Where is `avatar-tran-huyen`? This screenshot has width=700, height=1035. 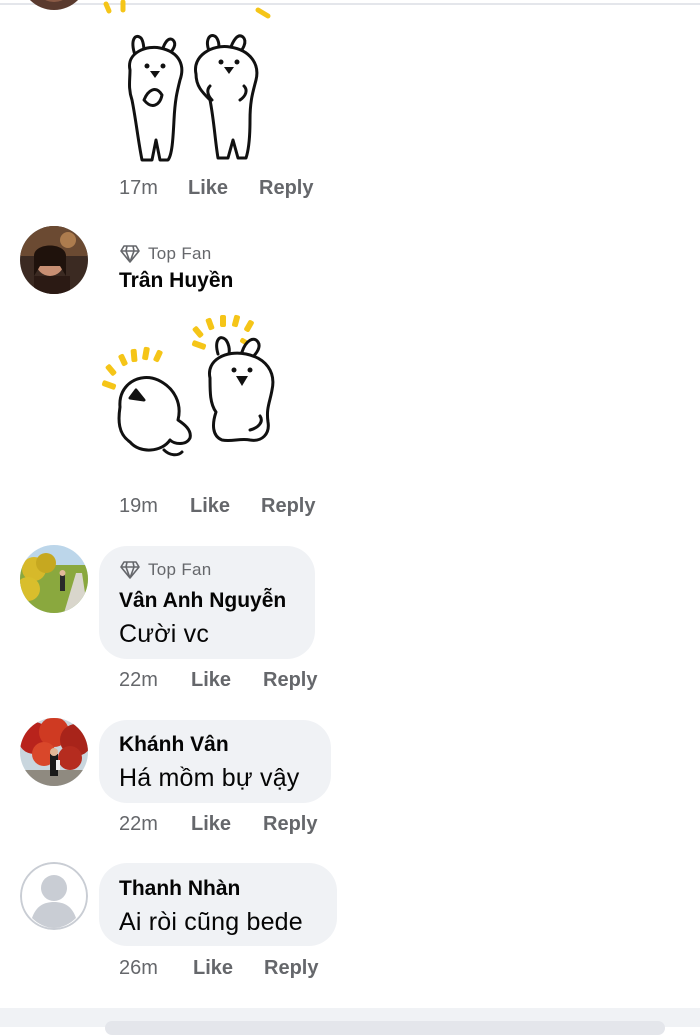 avatar-tran-huyen is located at coordinates (54, 260).